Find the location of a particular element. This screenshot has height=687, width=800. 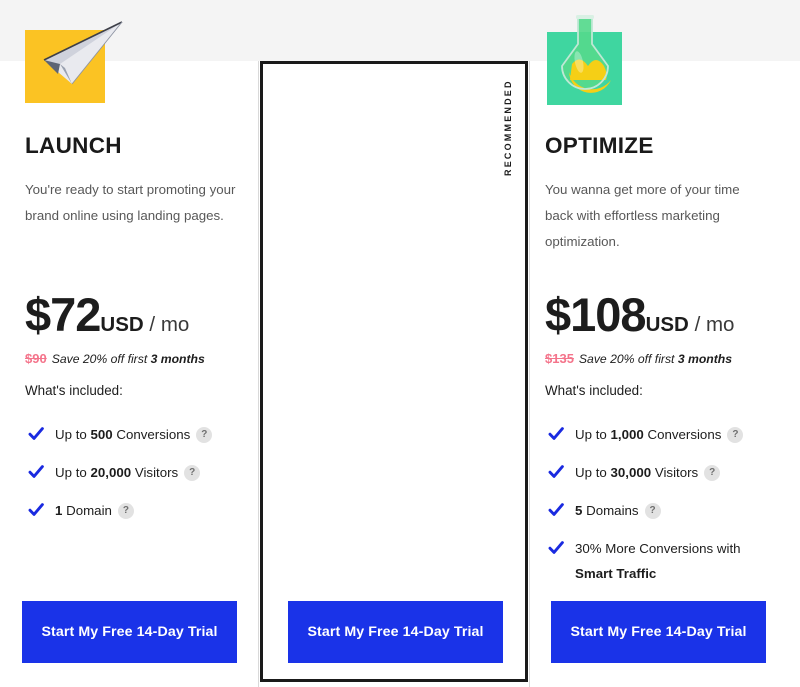

paper-plane-icon is located at coordinates (77, 62).